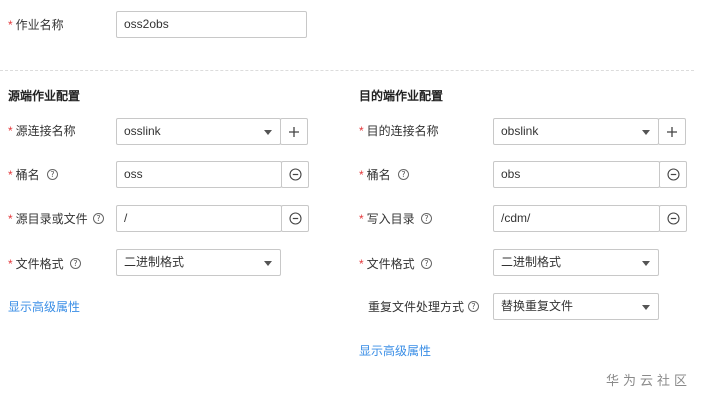 This screenshot has height=399, width=701. I want to click on source-bucket-label: * 桶名, so click(24, 175).